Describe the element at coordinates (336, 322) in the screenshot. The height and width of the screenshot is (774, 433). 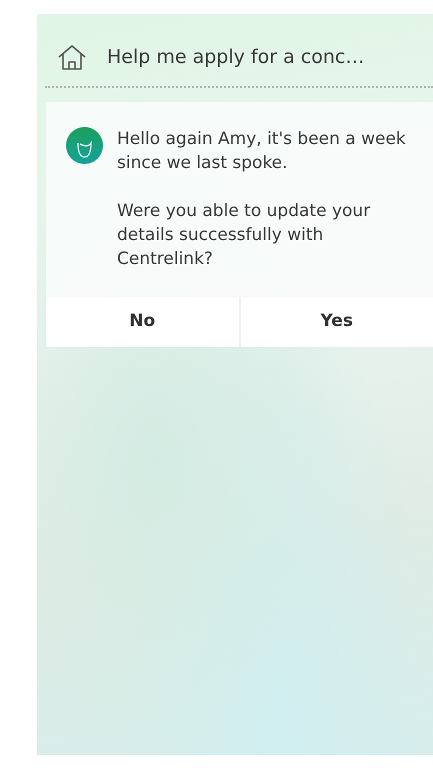
I see `answer-button: Yes` at that location.